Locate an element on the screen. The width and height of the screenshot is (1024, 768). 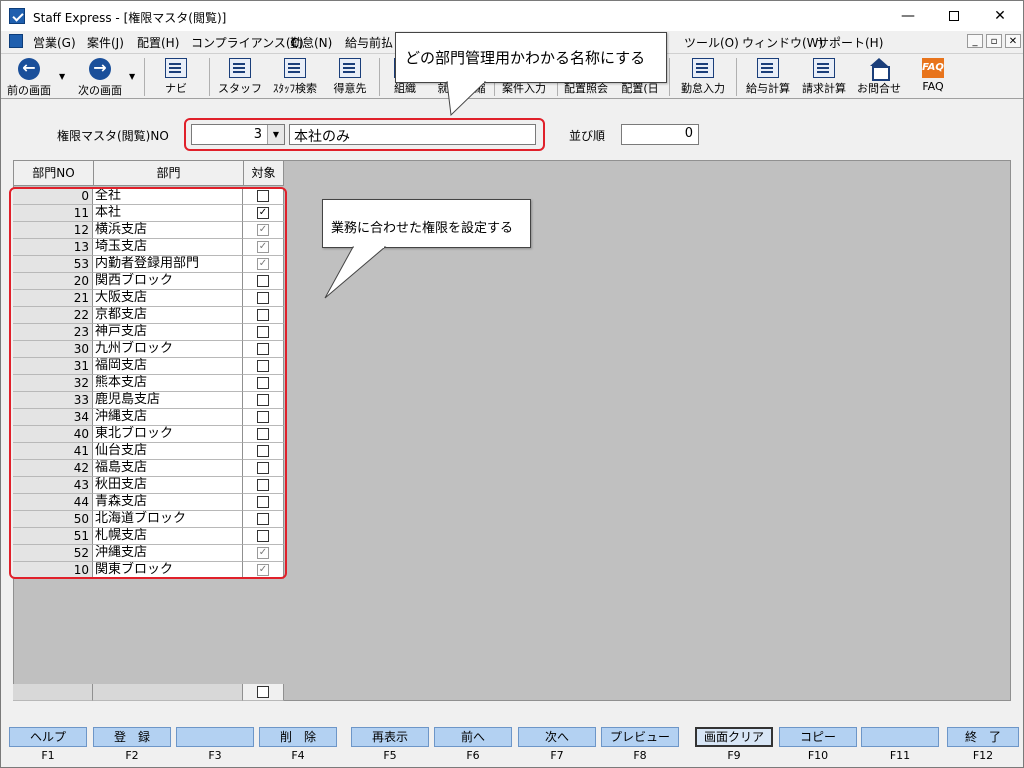
menu-support: サポート(H) is located at coordinates (850, 42).